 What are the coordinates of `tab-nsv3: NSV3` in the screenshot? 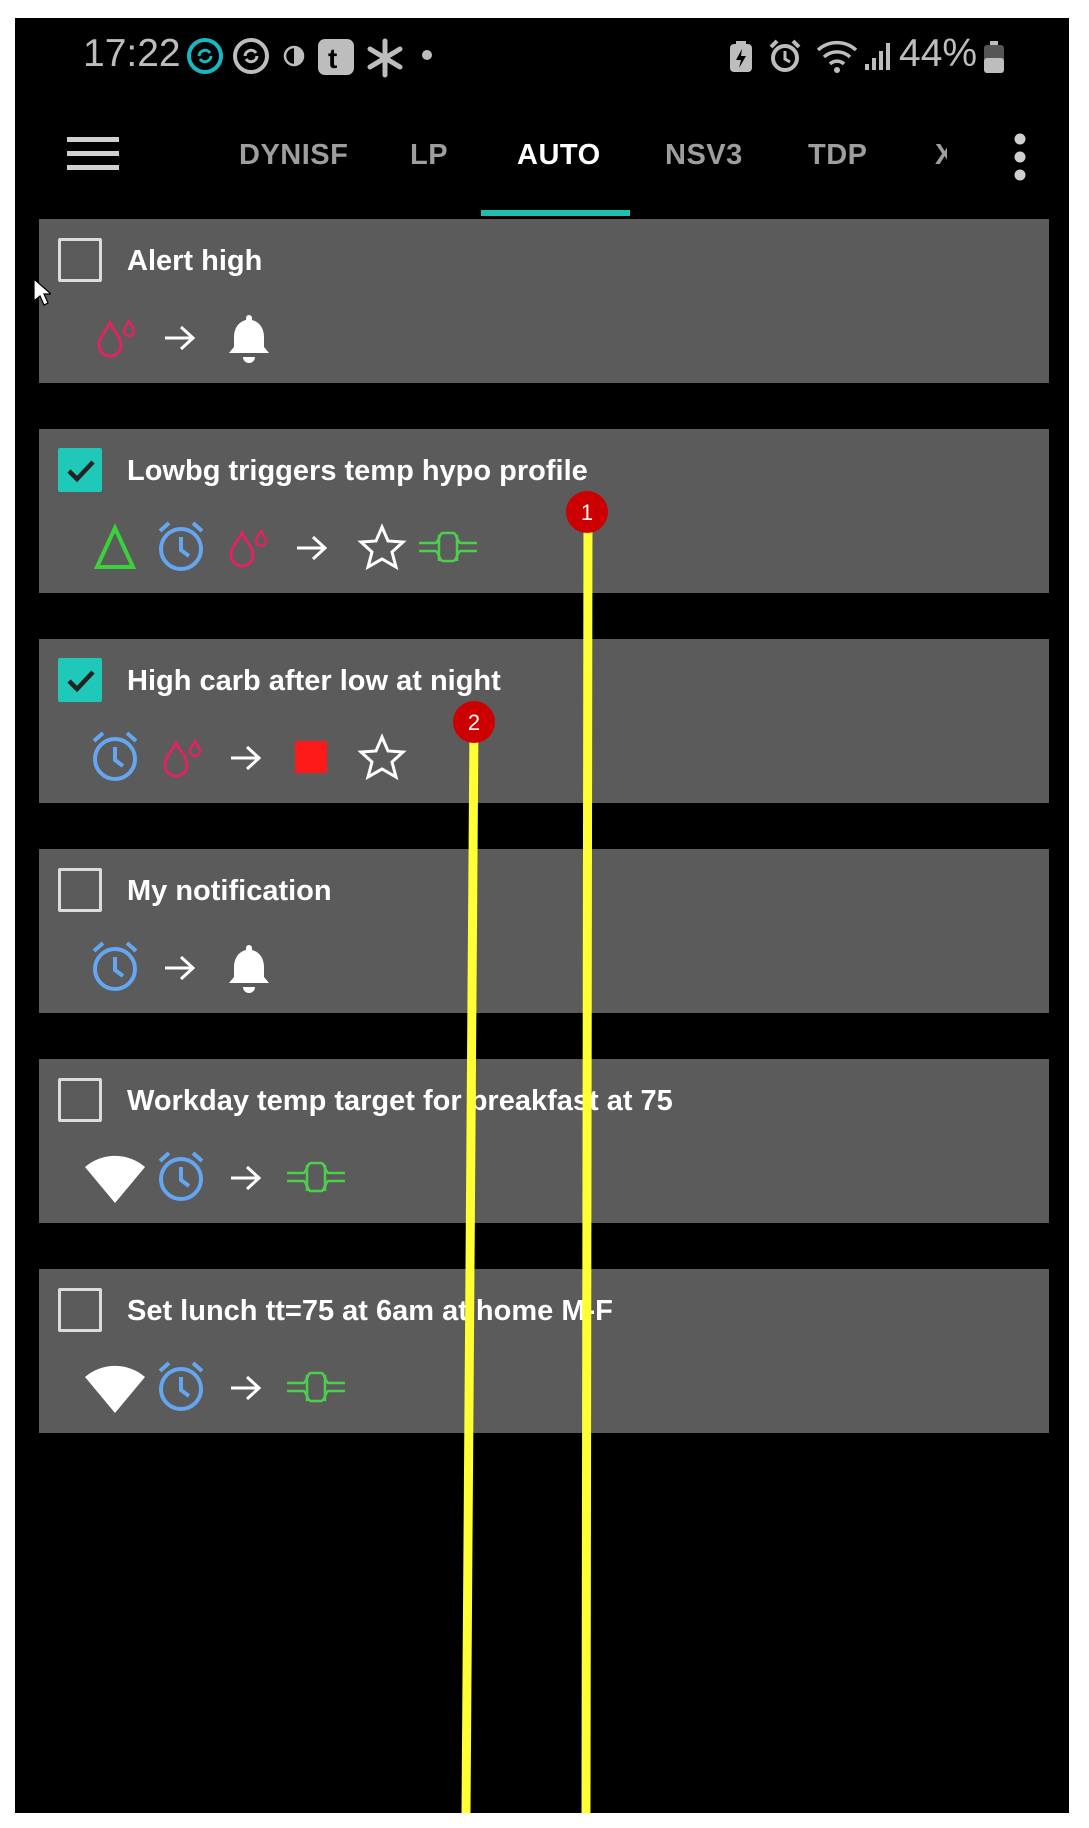 It's located at (704, 155).